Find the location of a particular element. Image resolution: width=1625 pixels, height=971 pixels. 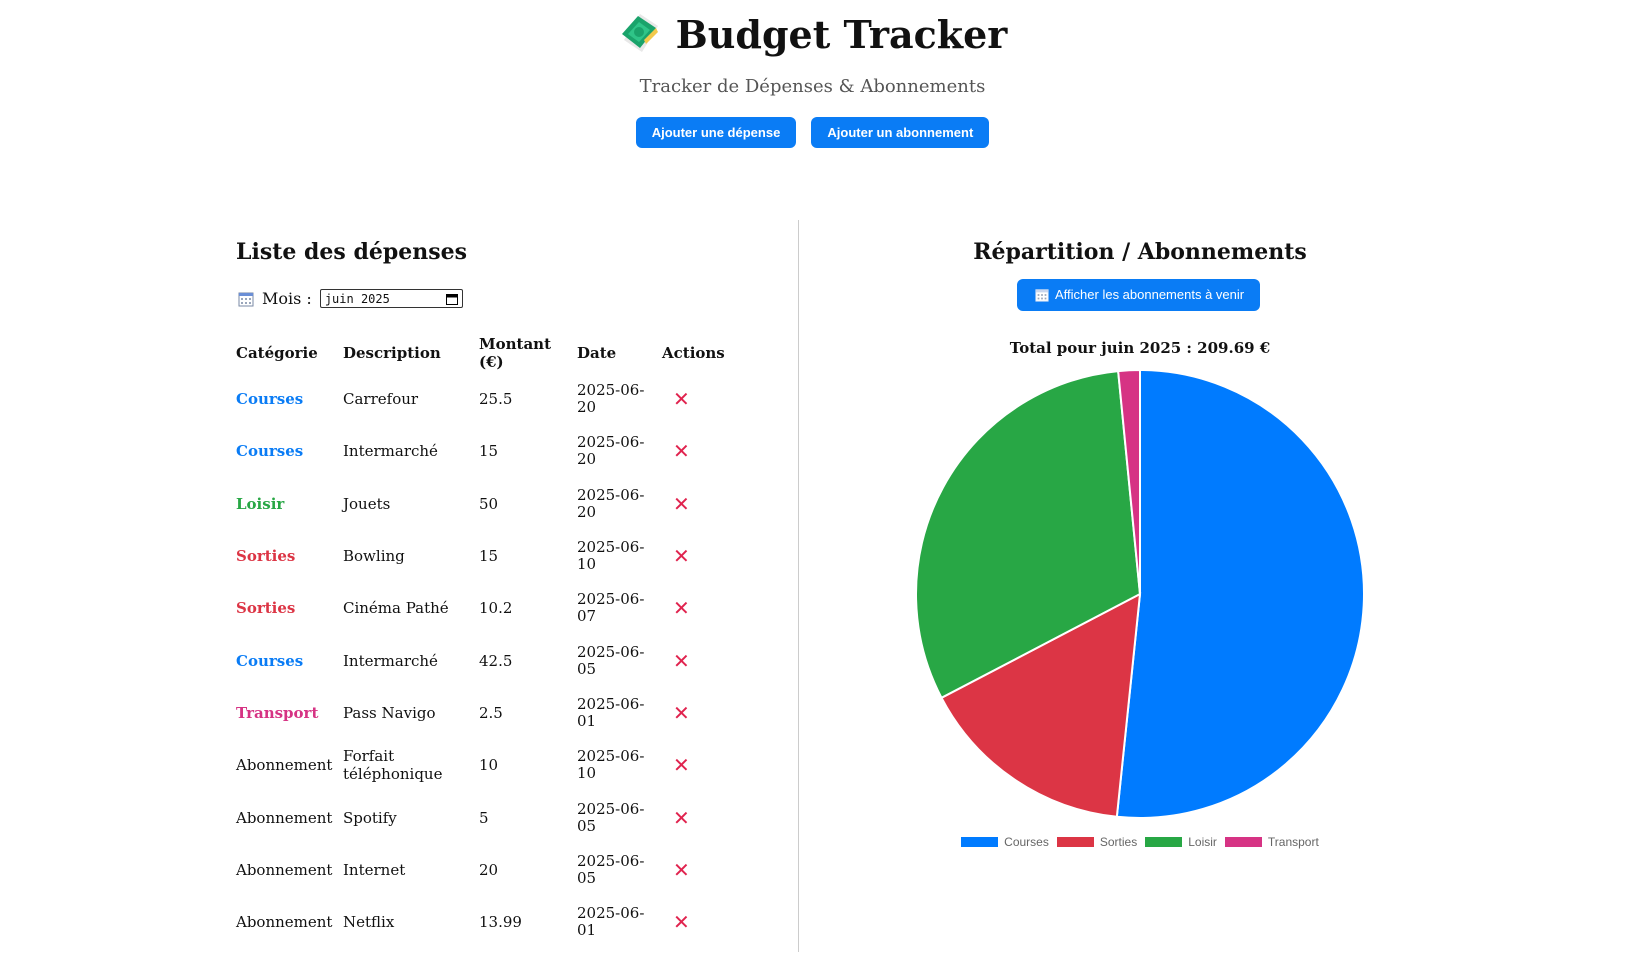

amount-cell: 50 is located at coordinates (489, 503).